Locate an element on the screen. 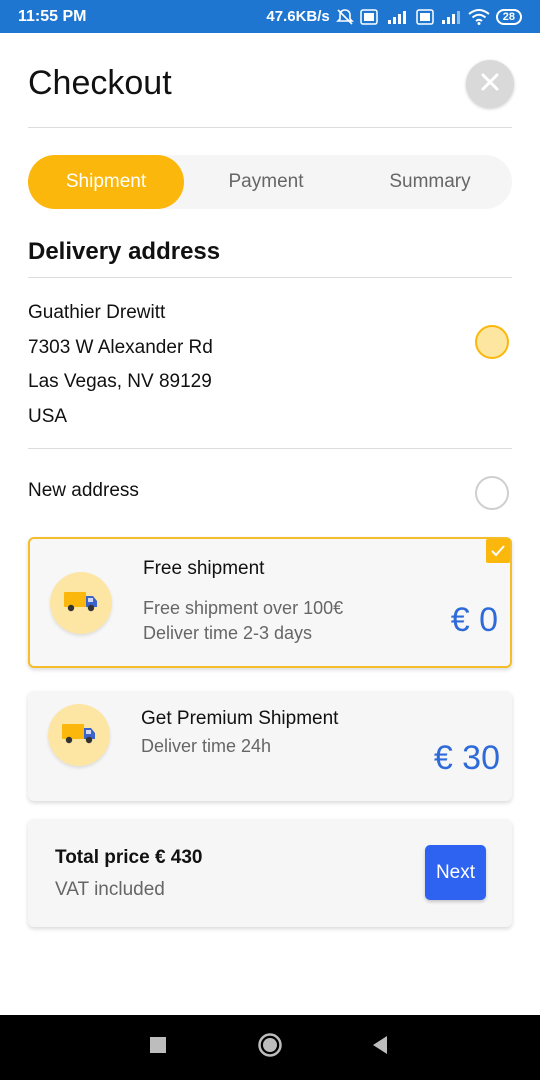 The width and height of the screenshot is (540, 1080). address-country: USA is located at coordinates (48, 416).